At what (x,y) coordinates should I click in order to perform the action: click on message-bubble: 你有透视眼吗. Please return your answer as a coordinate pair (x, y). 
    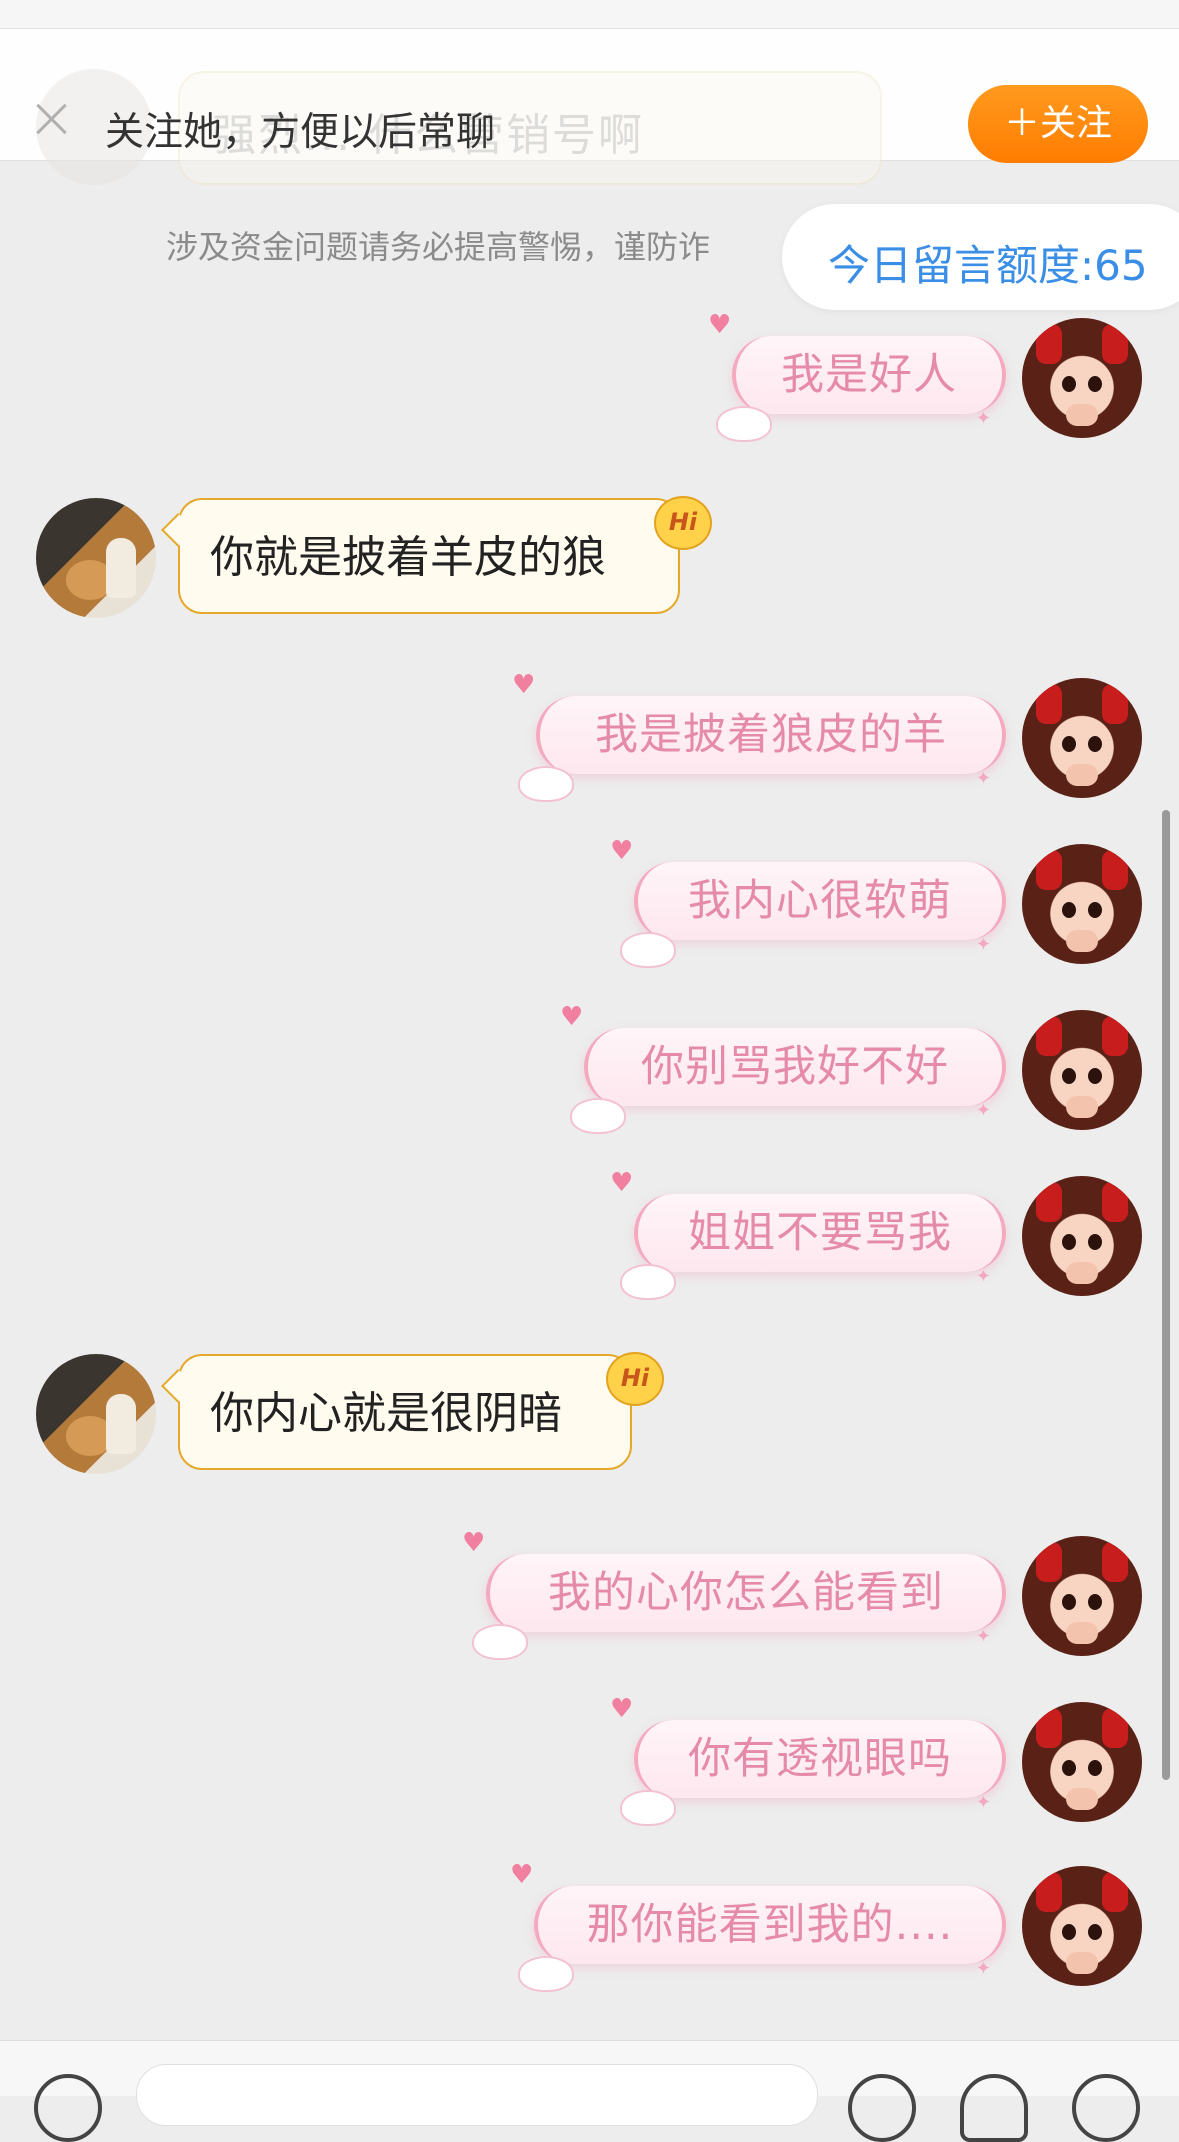
    Looking at the image, I should click on (820, 1766).